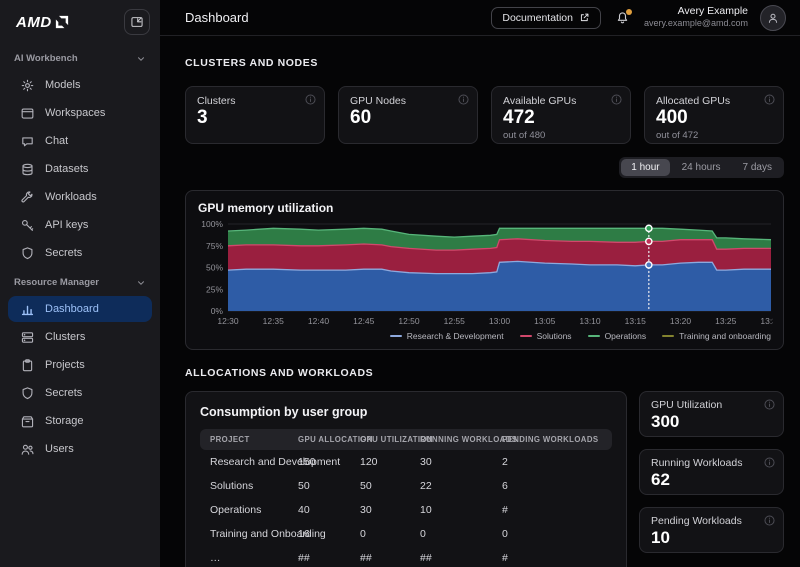 This screenshot has height=567, width=800. Describe the element at coordinates (27, 225) in the screenshot. I see `key-icon` at that location.